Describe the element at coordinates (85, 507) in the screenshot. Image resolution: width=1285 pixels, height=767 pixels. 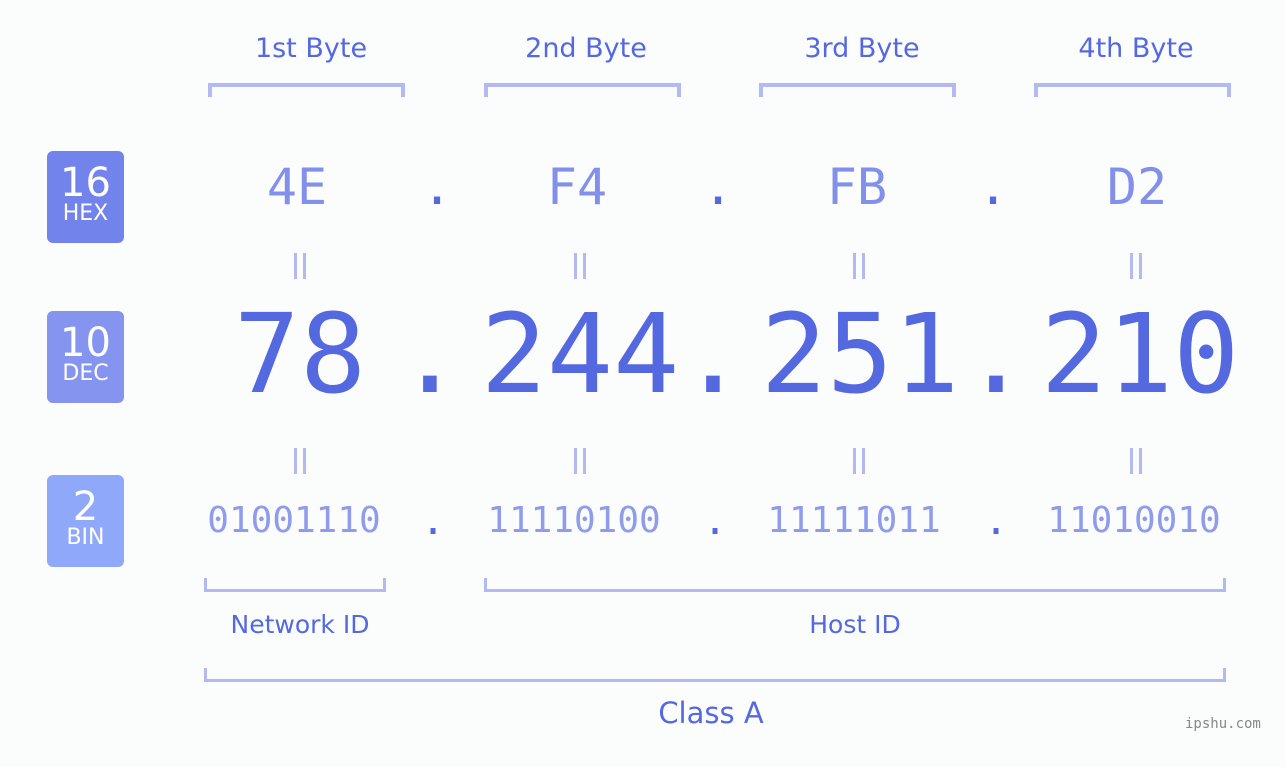
I see `bin-badge-base: 2` at that location.